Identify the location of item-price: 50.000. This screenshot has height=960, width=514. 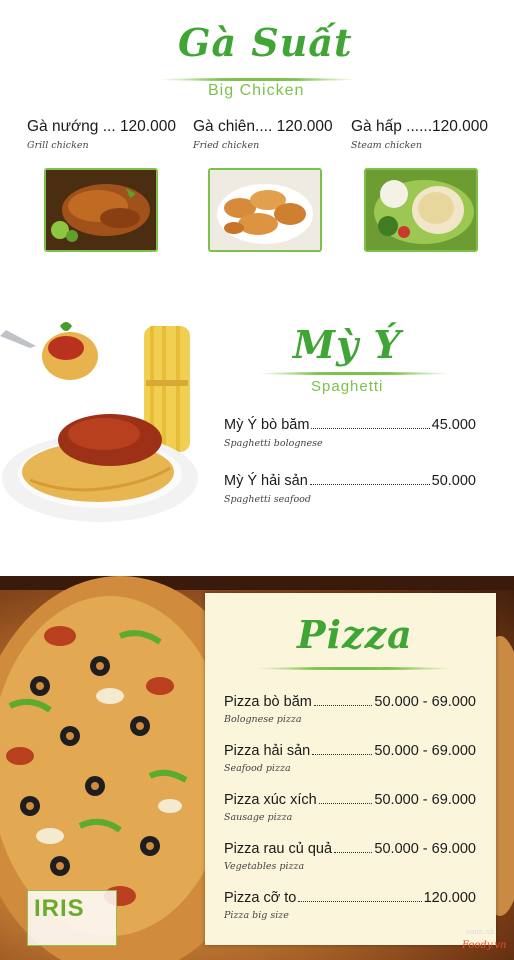
(453, 481).